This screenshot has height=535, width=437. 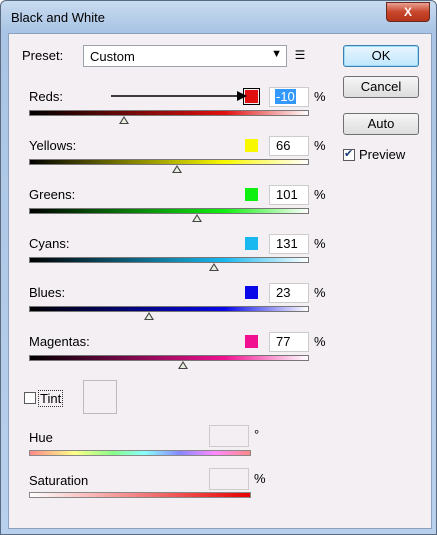 I want to click on yellows-color-swatch, so click(x=251, y=145).